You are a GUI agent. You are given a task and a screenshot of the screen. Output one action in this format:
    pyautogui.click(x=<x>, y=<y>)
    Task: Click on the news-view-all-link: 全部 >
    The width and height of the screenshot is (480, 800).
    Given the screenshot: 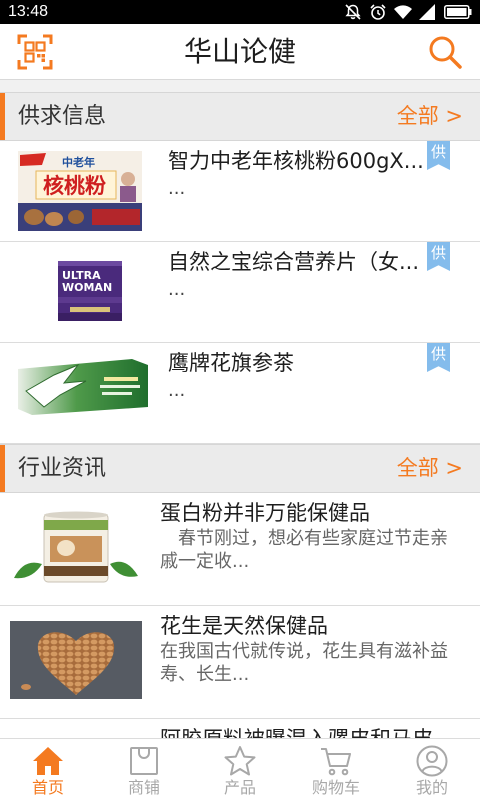 What is the action you would take?
    pyautogui.click(x=430, y=468)
    